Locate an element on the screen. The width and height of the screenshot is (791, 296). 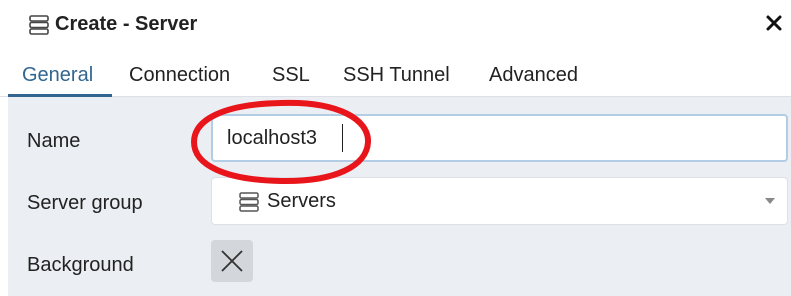
name-label: Name is located at coordinates (54, 141).